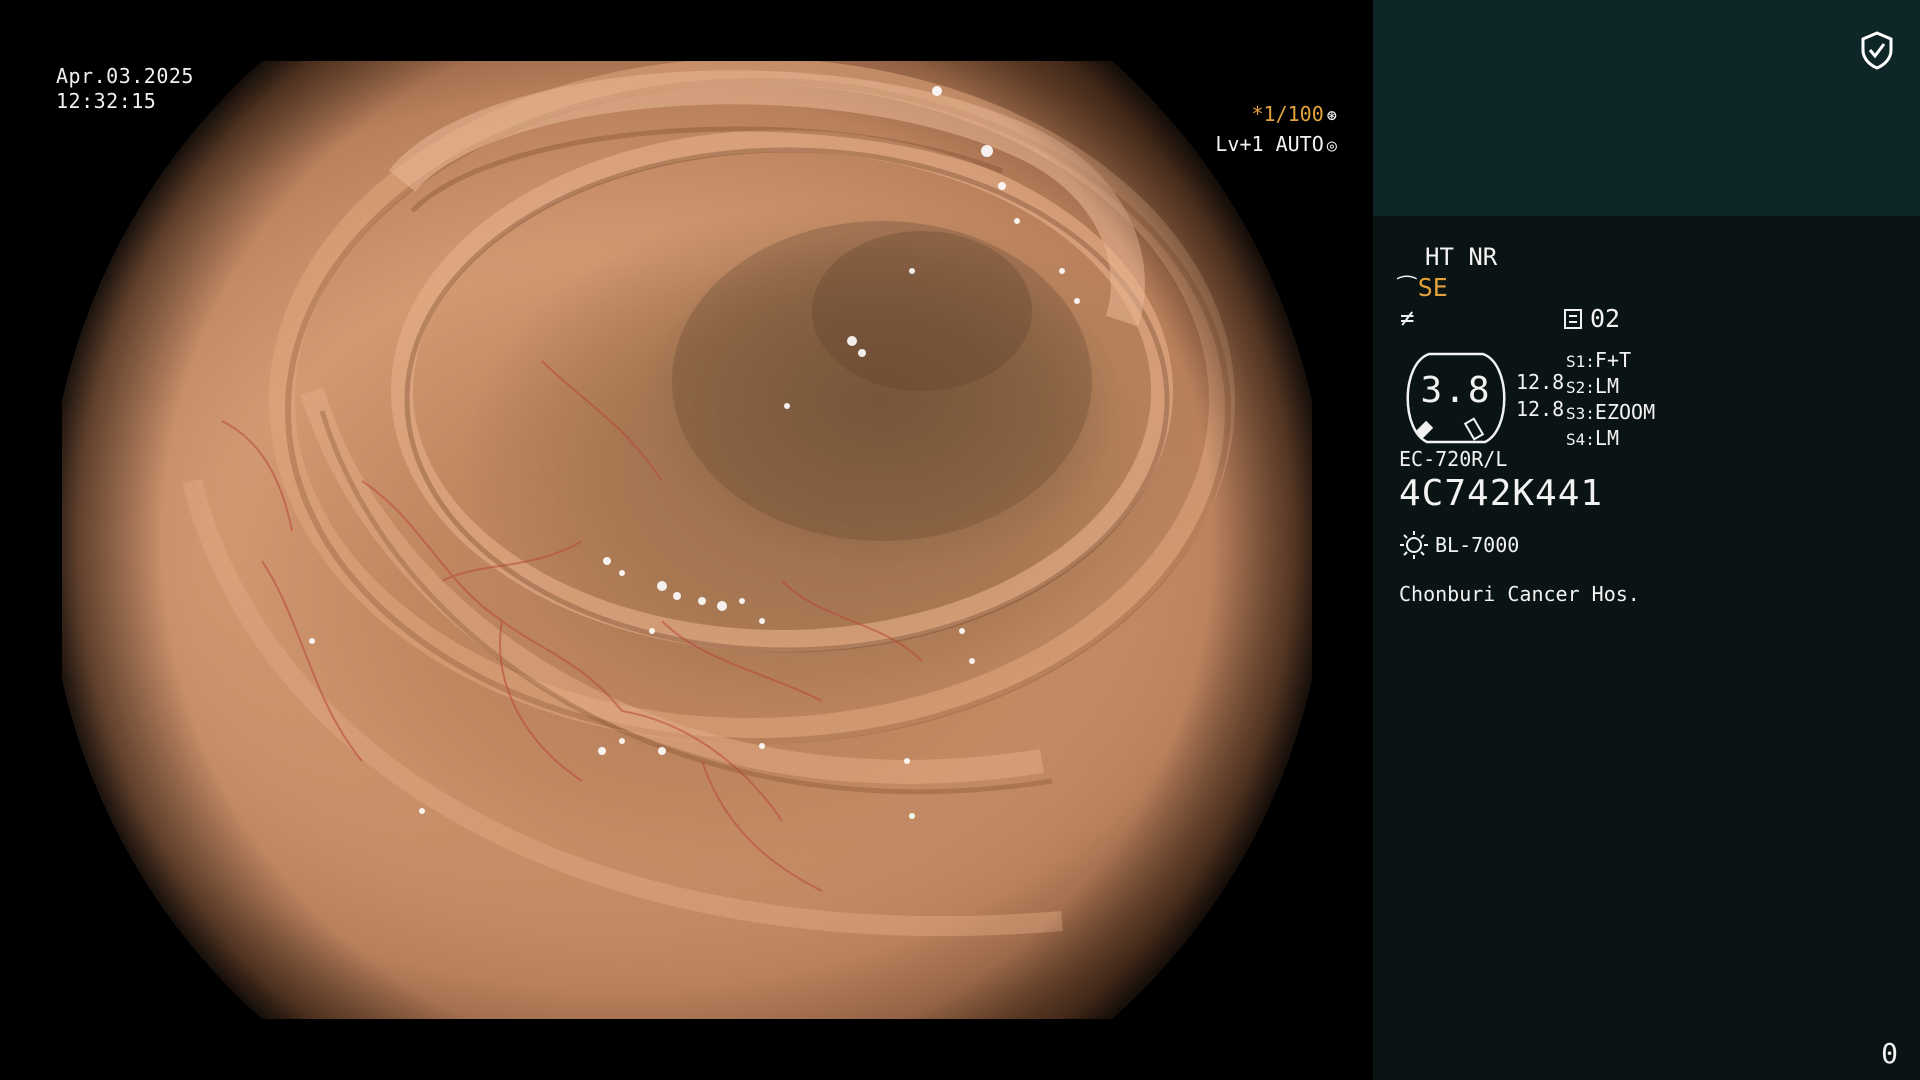 This screenshot has width=1920, height=1080. What do you see at coordinates (125, 76) in the screenshot?
I see `date-text: Apr.03.2025` at bounding box center [125, 76].